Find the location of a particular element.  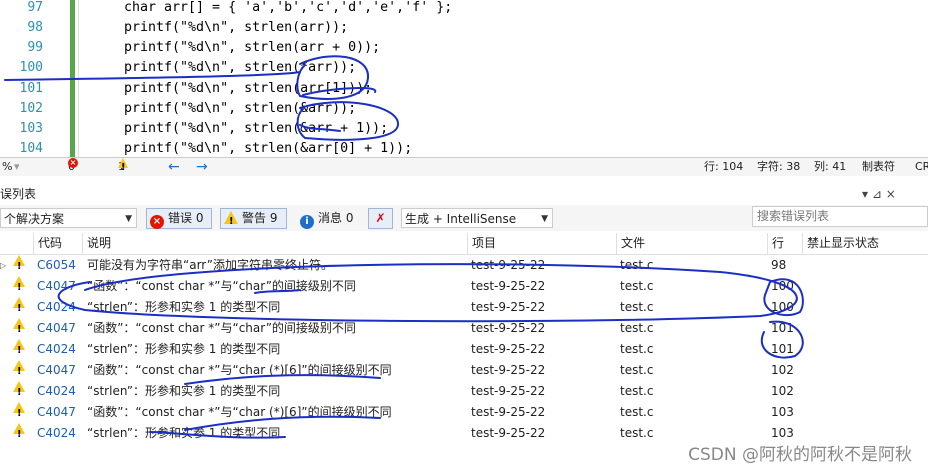

scope-dropdown: 个解决方案 ▼ is located at coordinates (68, 218).